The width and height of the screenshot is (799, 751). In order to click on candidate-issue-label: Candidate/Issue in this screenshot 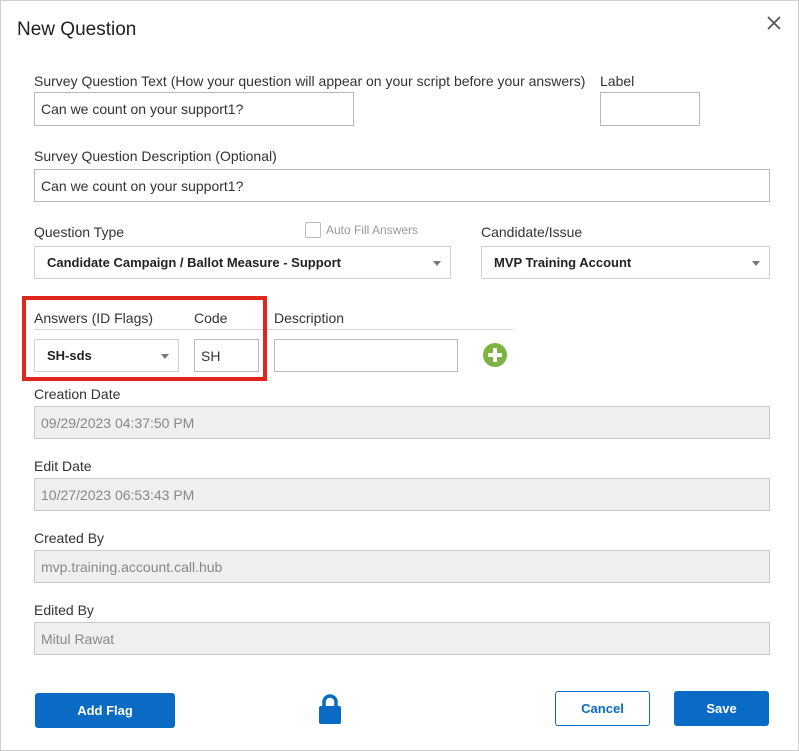, I will do `click(532, 232)`.